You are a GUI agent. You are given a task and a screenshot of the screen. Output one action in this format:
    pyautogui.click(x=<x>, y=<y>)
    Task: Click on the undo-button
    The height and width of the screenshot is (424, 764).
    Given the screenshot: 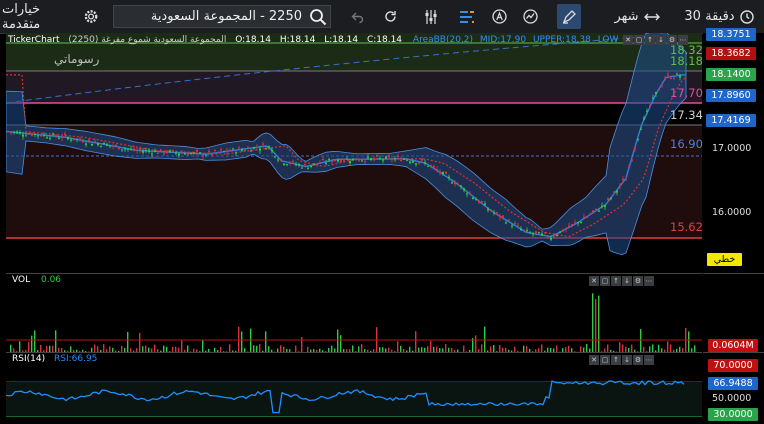 What is the action you would take?
    pyautogui.click(x=357, y=16)
    